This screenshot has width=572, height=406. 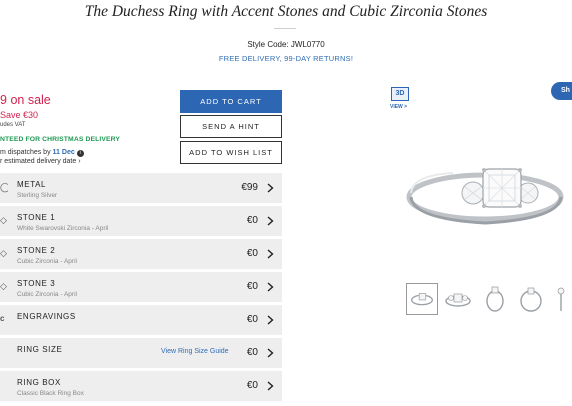 What do you see at coordinates (50, 393) in the screenshot?
I see `option-sub: Classic Black Ring Box` at bounding box center [50, 393].